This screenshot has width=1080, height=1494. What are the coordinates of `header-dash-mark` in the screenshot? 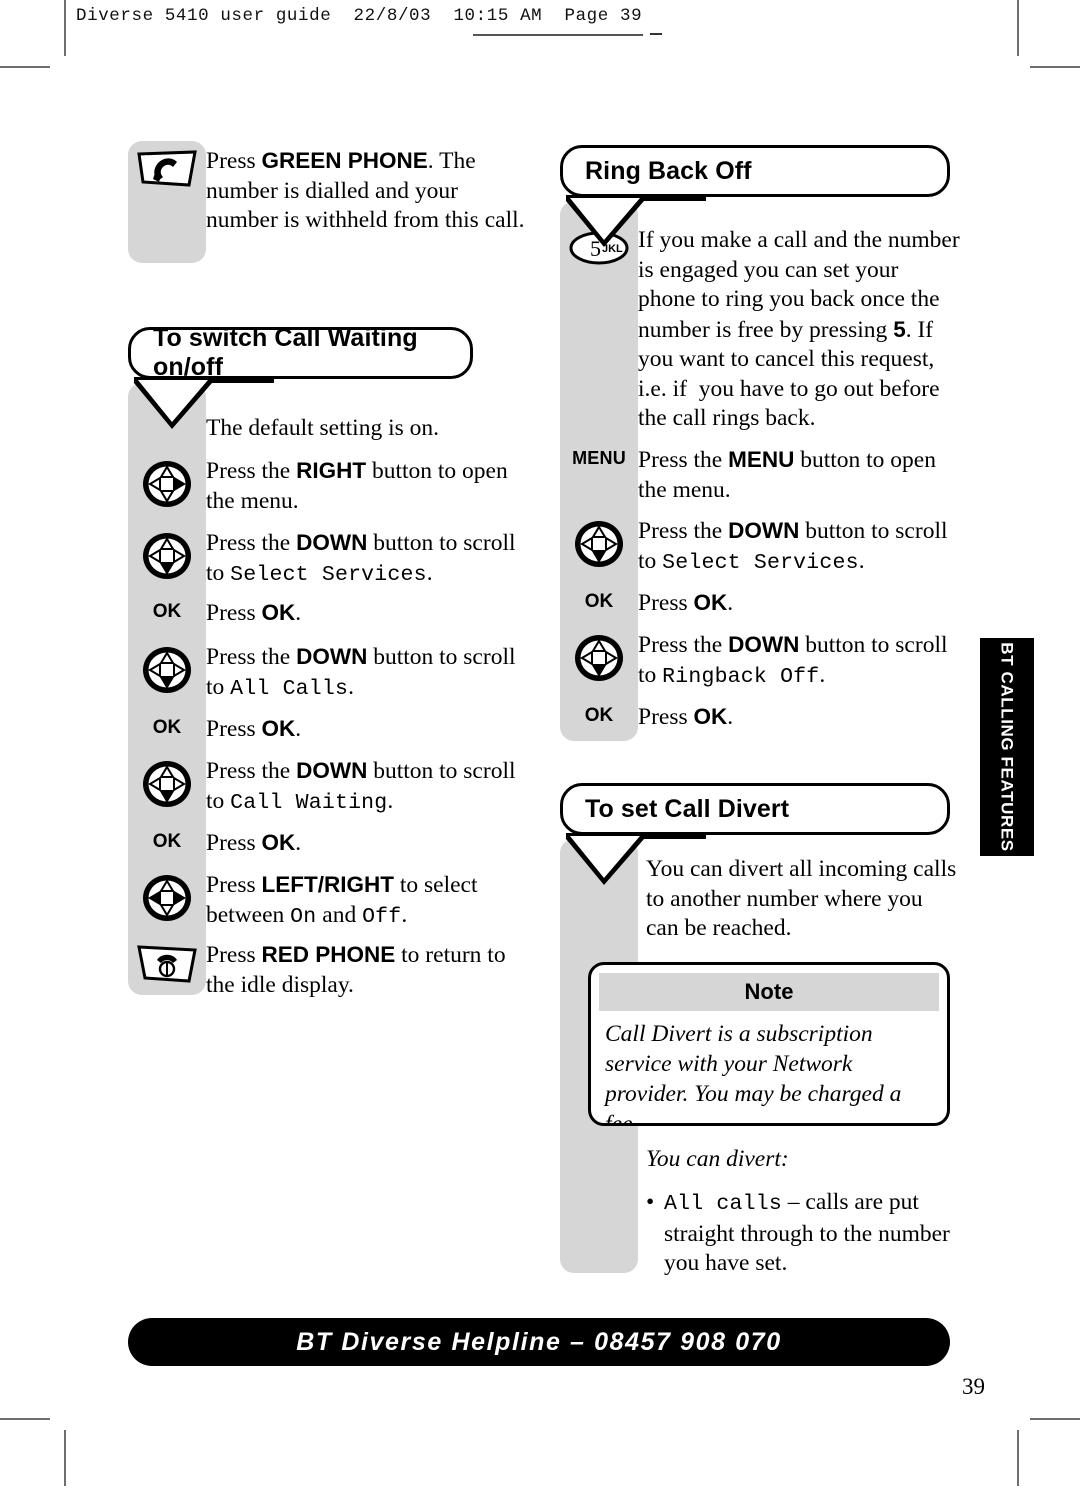 It's located at (656, 34).